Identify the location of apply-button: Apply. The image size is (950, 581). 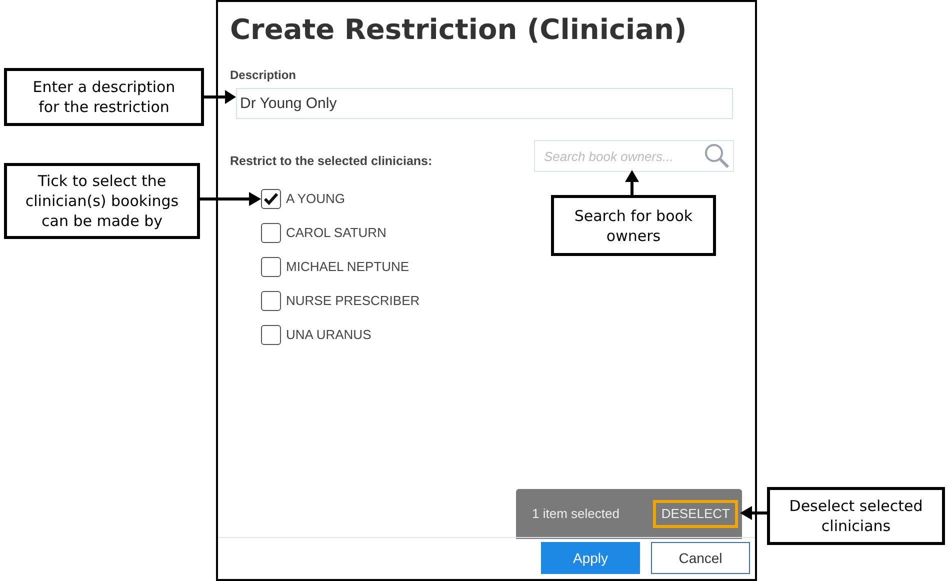
(590, 558).